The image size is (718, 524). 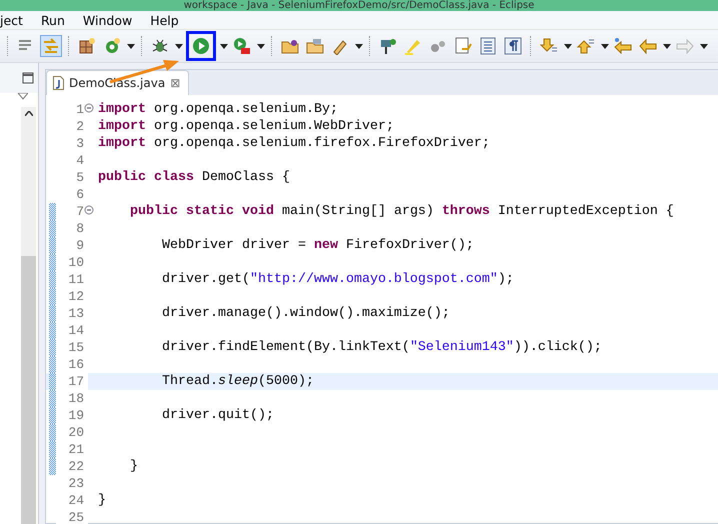 I want to click on line-number: 21, so click(x=76, y=449).